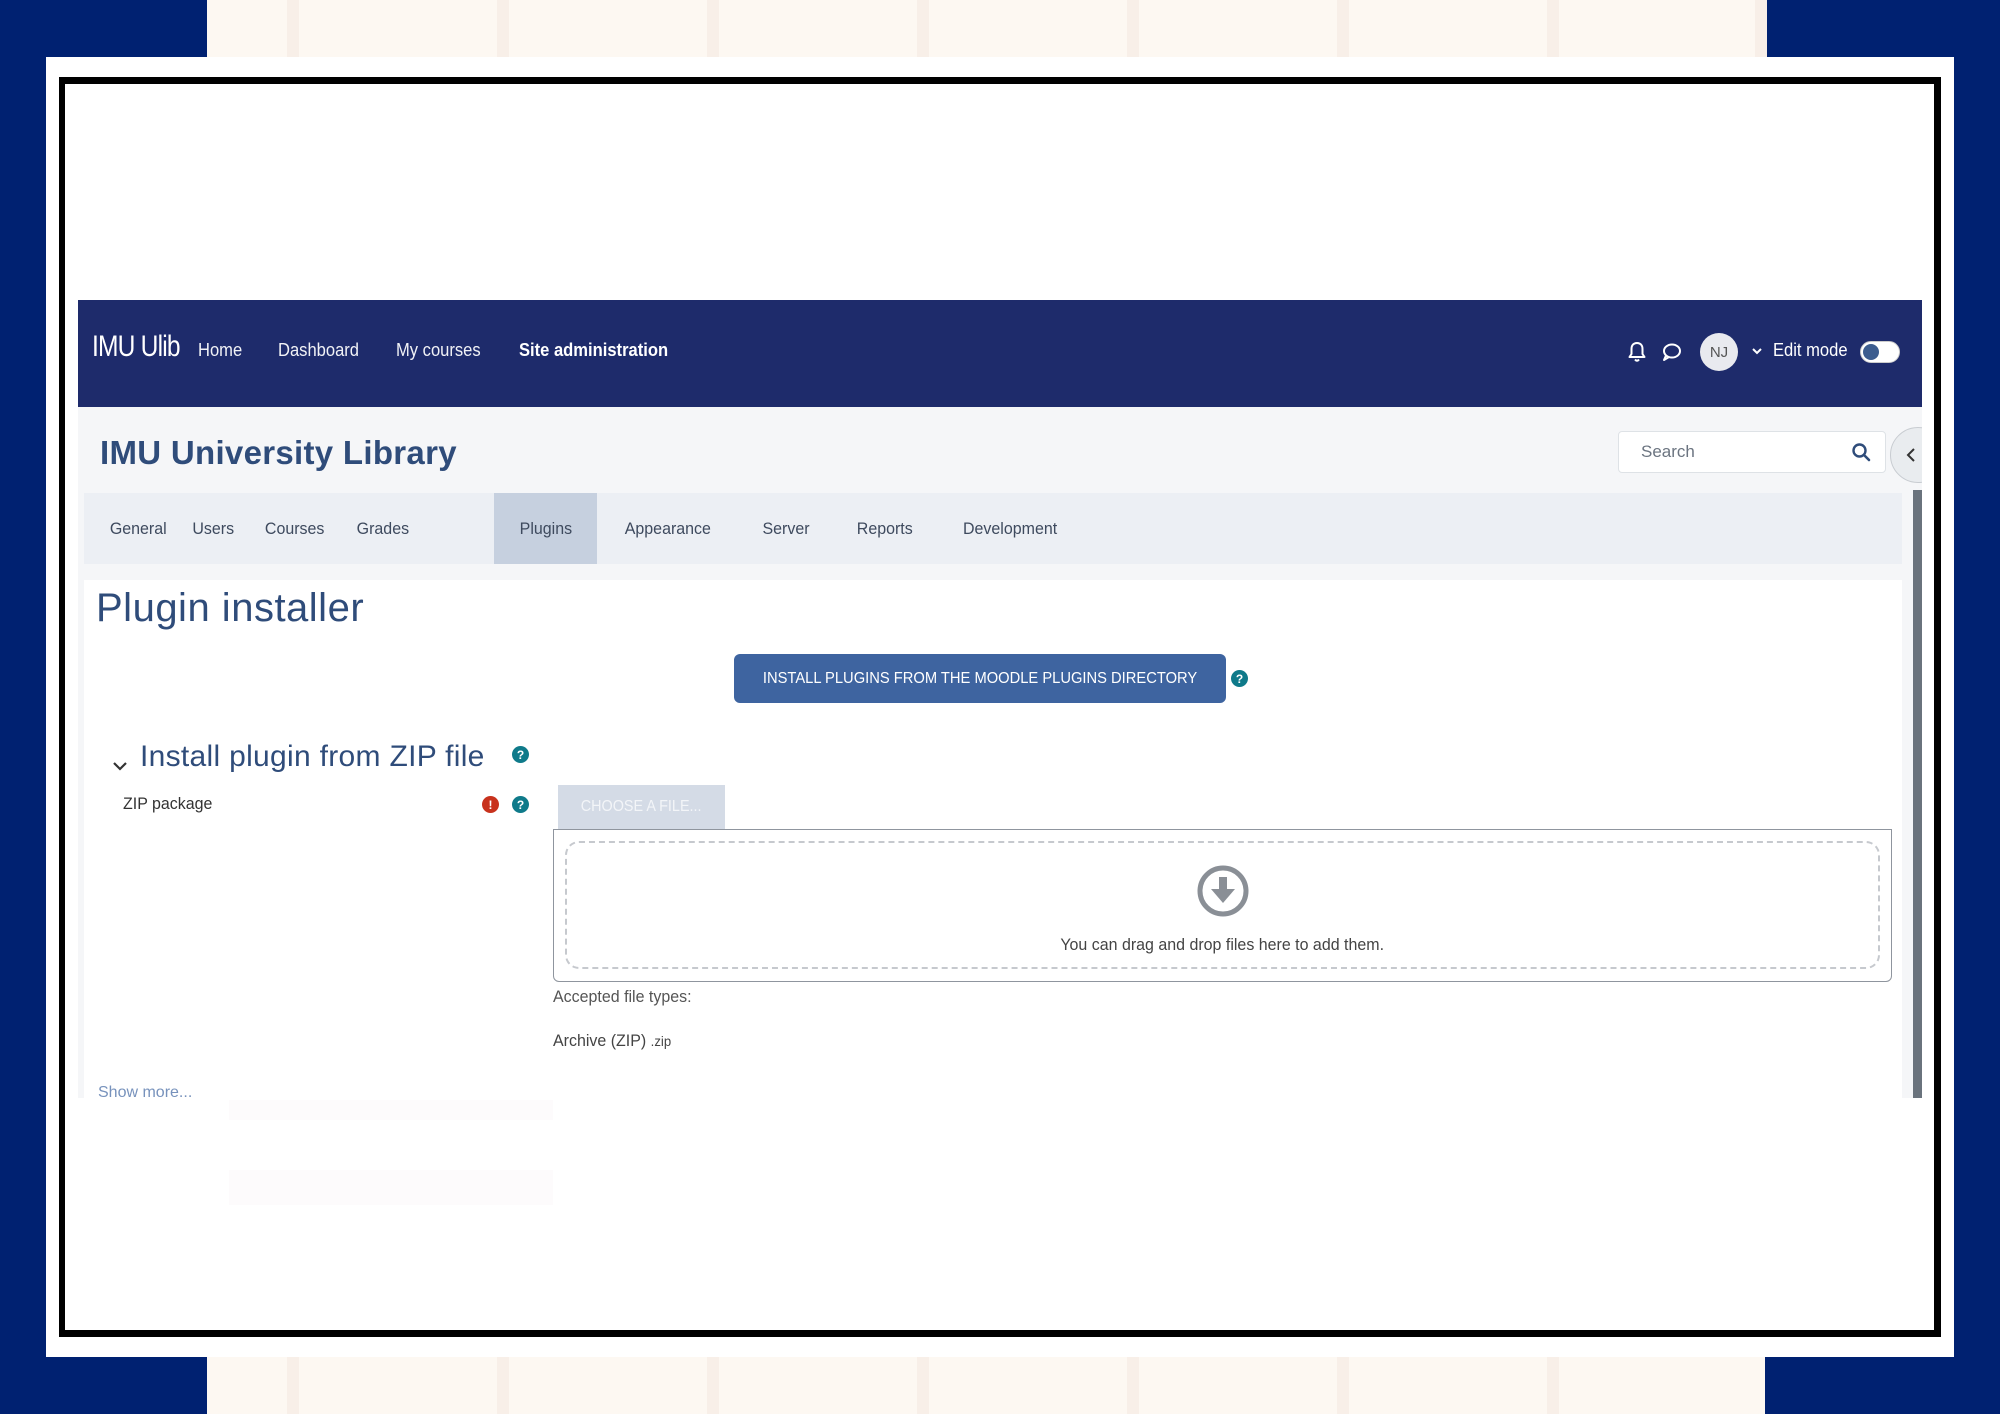 The image size is (2000, 1414). Describe the element at coordinates (318, 350) in the screenshot. I see `nav-dashboard: Dashboard` at that location.